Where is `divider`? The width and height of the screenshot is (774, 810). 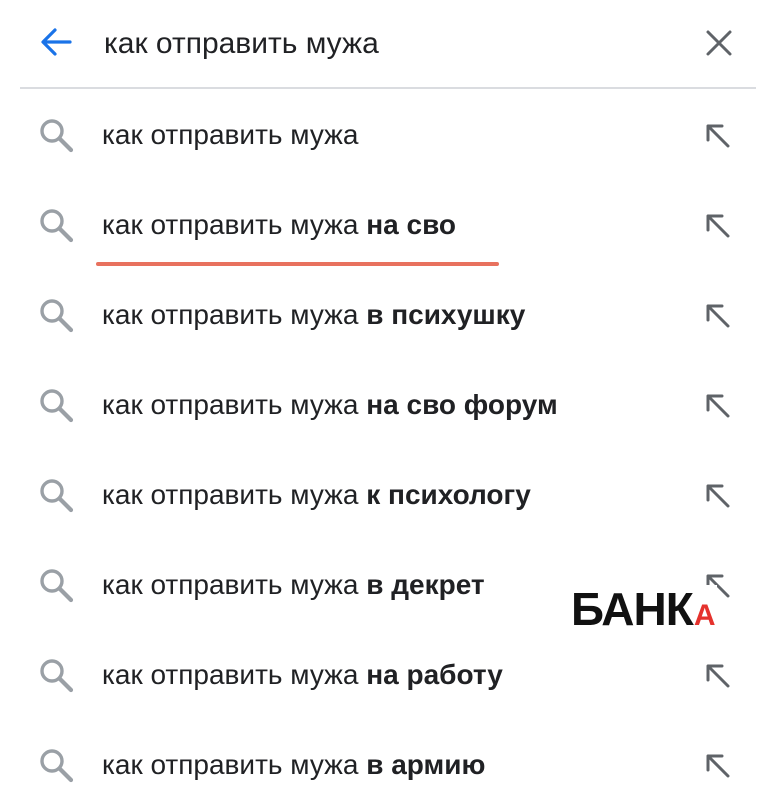
divider is located at coordinates (388, 88).